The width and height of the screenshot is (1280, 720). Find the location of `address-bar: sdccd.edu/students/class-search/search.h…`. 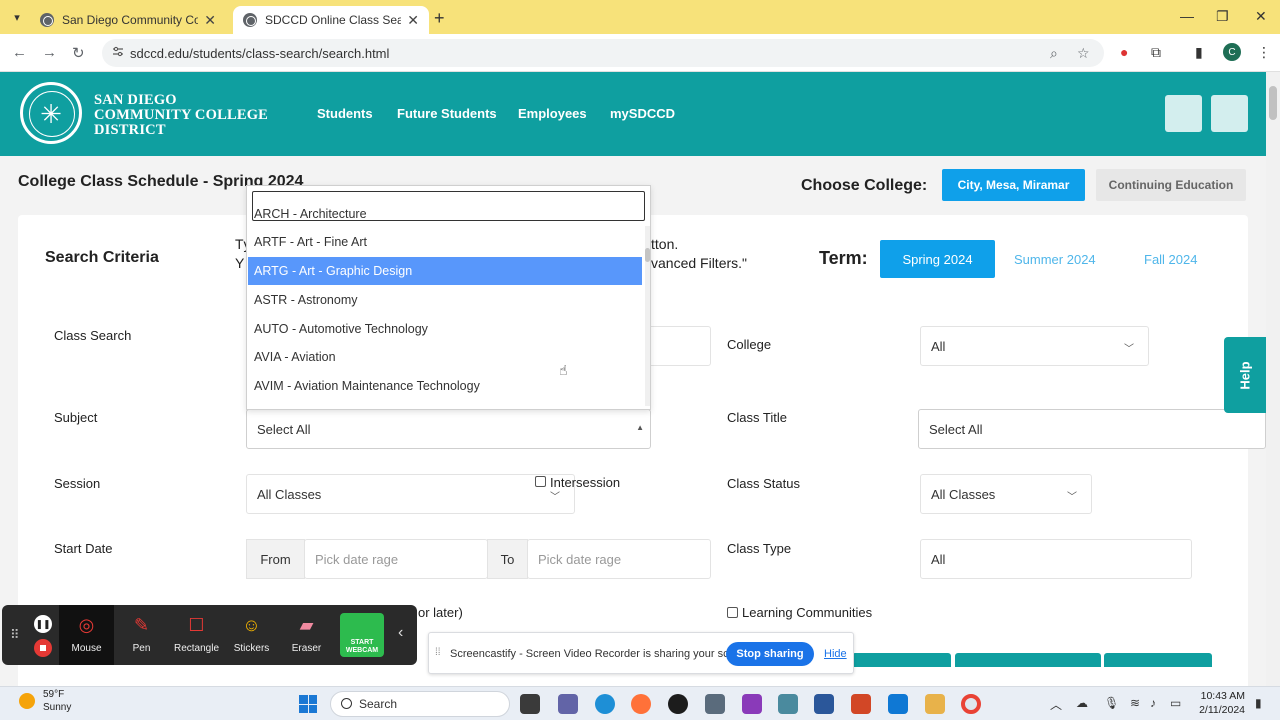

address-bar: sdccd.edu/students/class-search/search.h… is located at coordinates (603, 53).